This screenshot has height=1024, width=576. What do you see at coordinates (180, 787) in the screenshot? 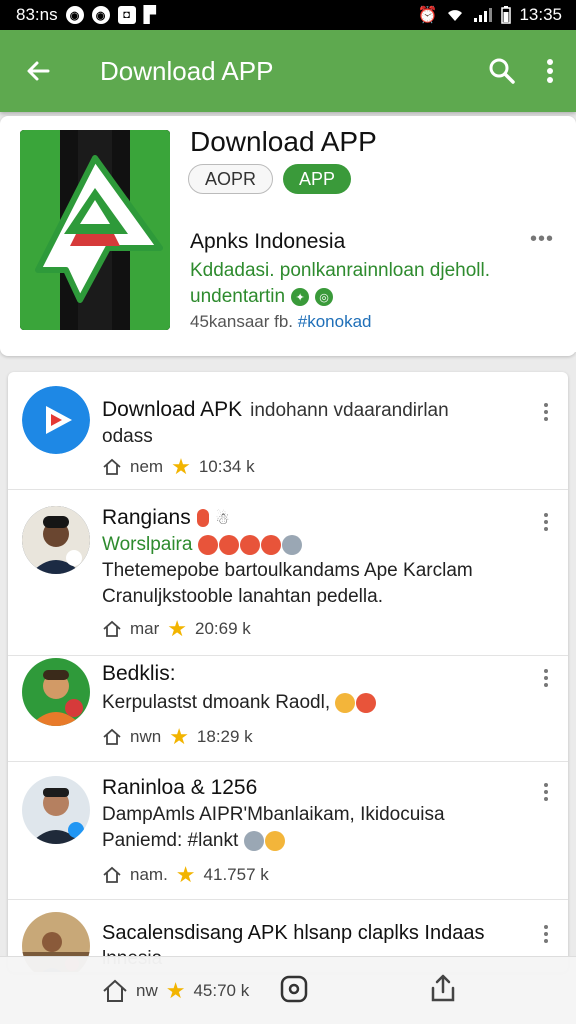
I see `item-title: Raninloa & 1256` at bounding box center [180, 787].